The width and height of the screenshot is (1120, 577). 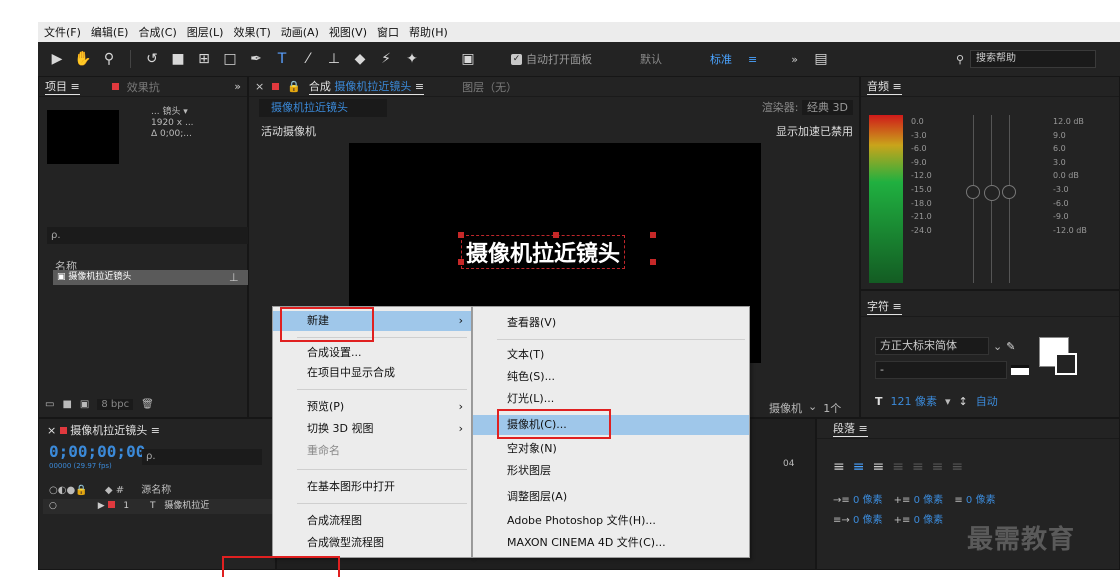 I want to click on renderer-control: 渲染器: 经典 3D, so click(x=807, y=107).